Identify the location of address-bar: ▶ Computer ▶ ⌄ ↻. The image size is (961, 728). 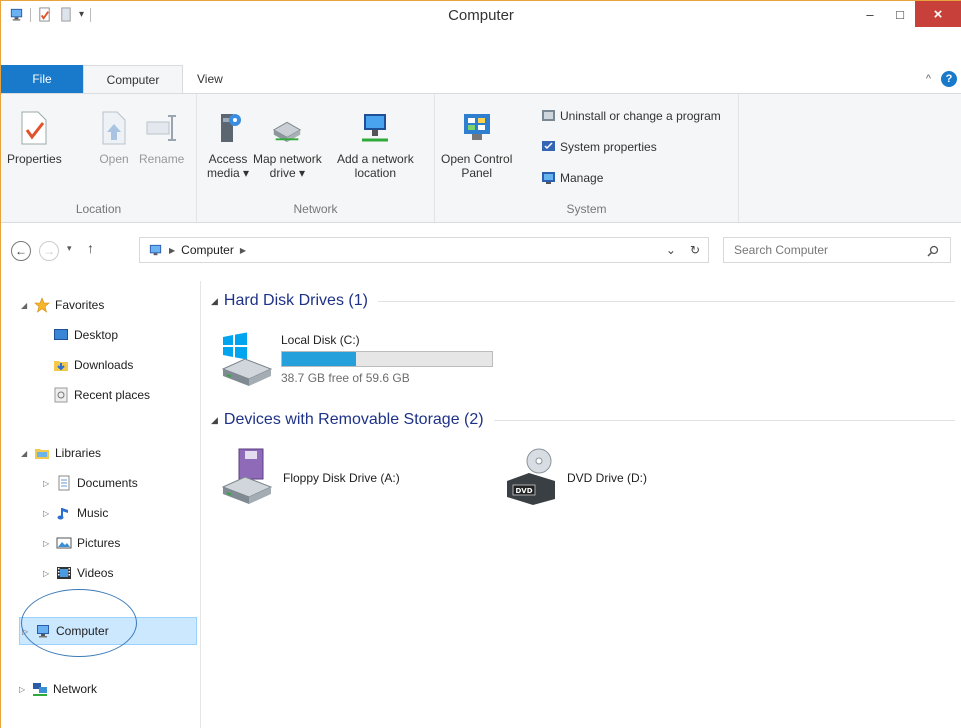
(424, 250).